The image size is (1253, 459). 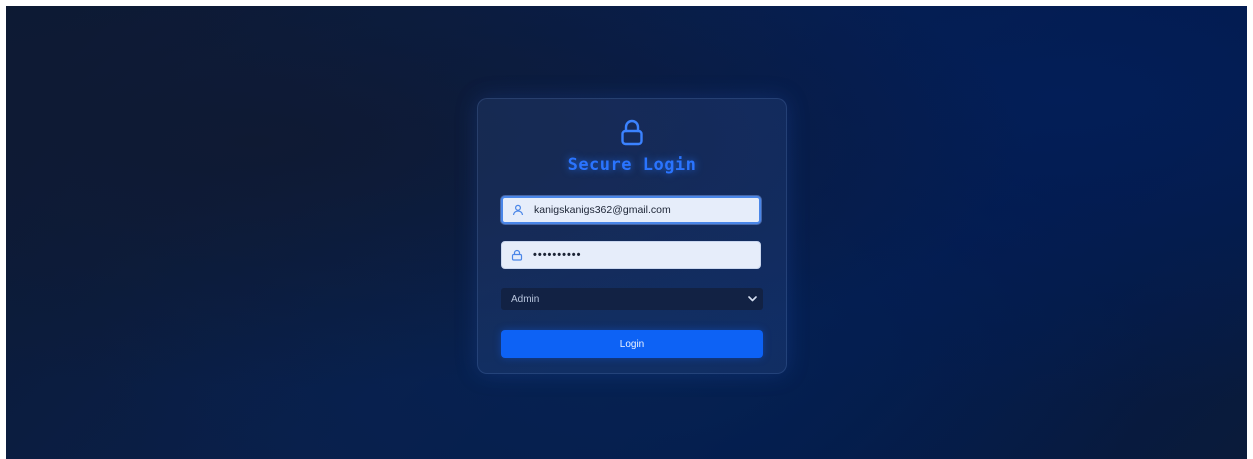 I want to click on role-select-value: Admin, so click(x=525, y=299).